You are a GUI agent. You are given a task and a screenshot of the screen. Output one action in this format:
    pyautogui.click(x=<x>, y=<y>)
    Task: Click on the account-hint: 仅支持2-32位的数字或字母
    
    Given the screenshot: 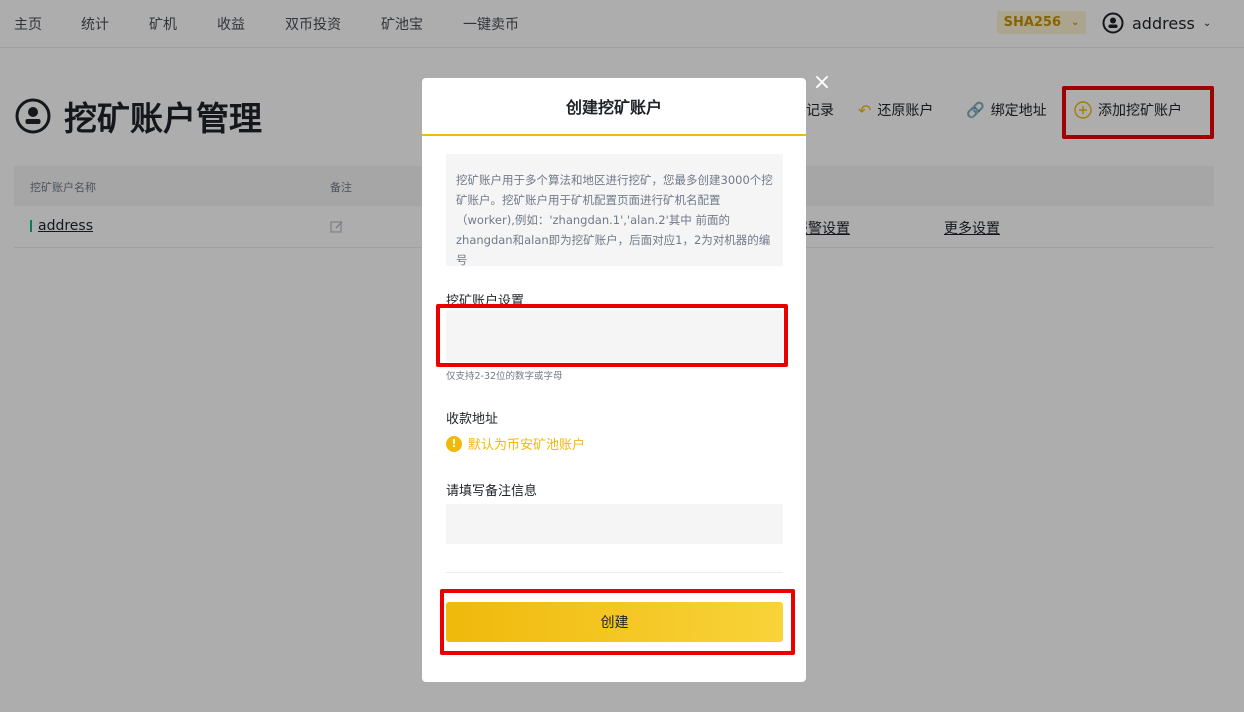 What is the action you would take?
    pyautogui.click(x=504, y=376)
    